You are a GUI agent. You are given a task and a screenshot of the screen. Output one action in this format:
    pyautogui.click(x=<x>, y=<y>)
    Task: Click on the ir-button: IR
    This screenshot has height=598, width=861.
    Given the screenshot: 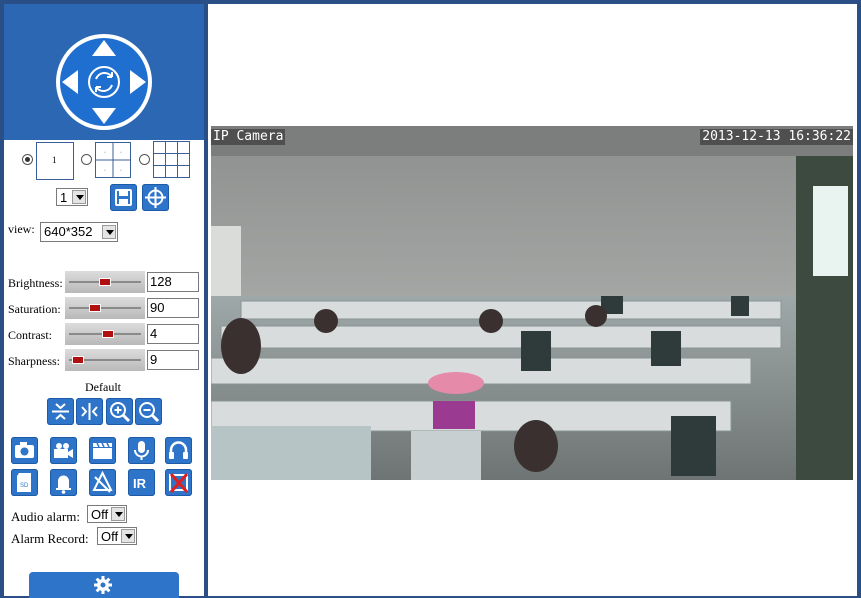 What is the action you would take?
    pyautogui.click(x=141, y=482)
    